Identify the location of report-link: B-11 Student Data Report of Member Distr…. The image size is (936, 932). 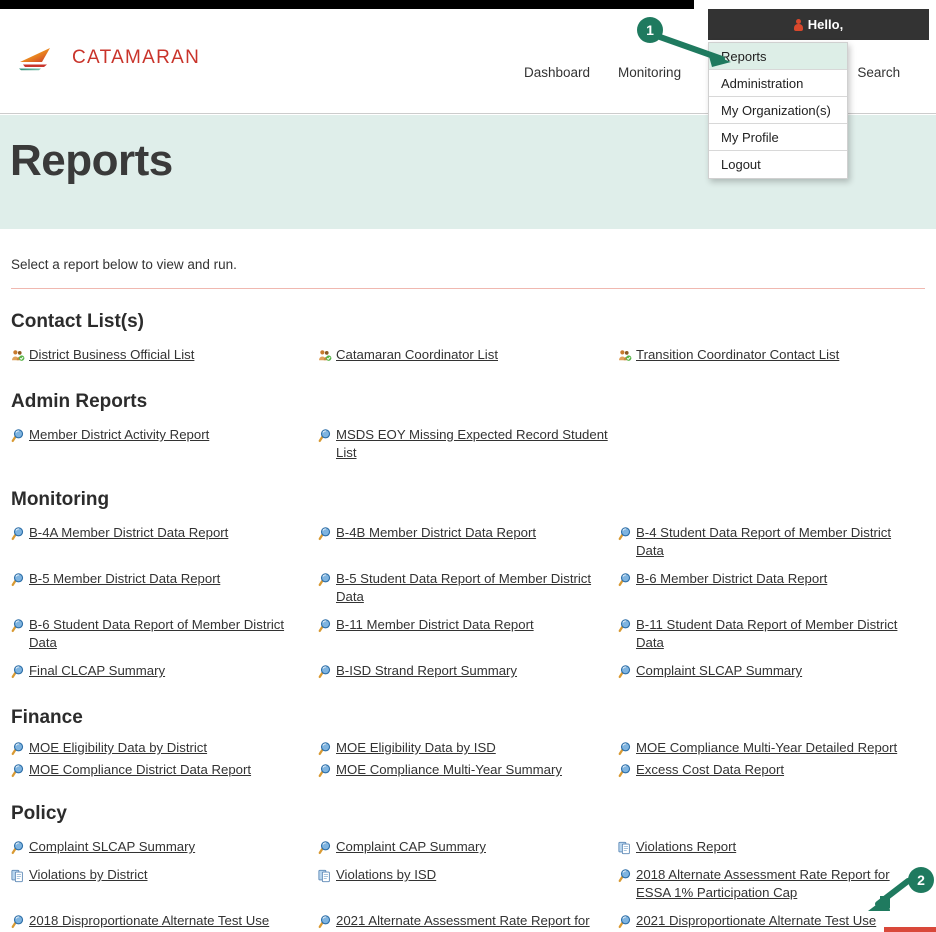
(775, 634).